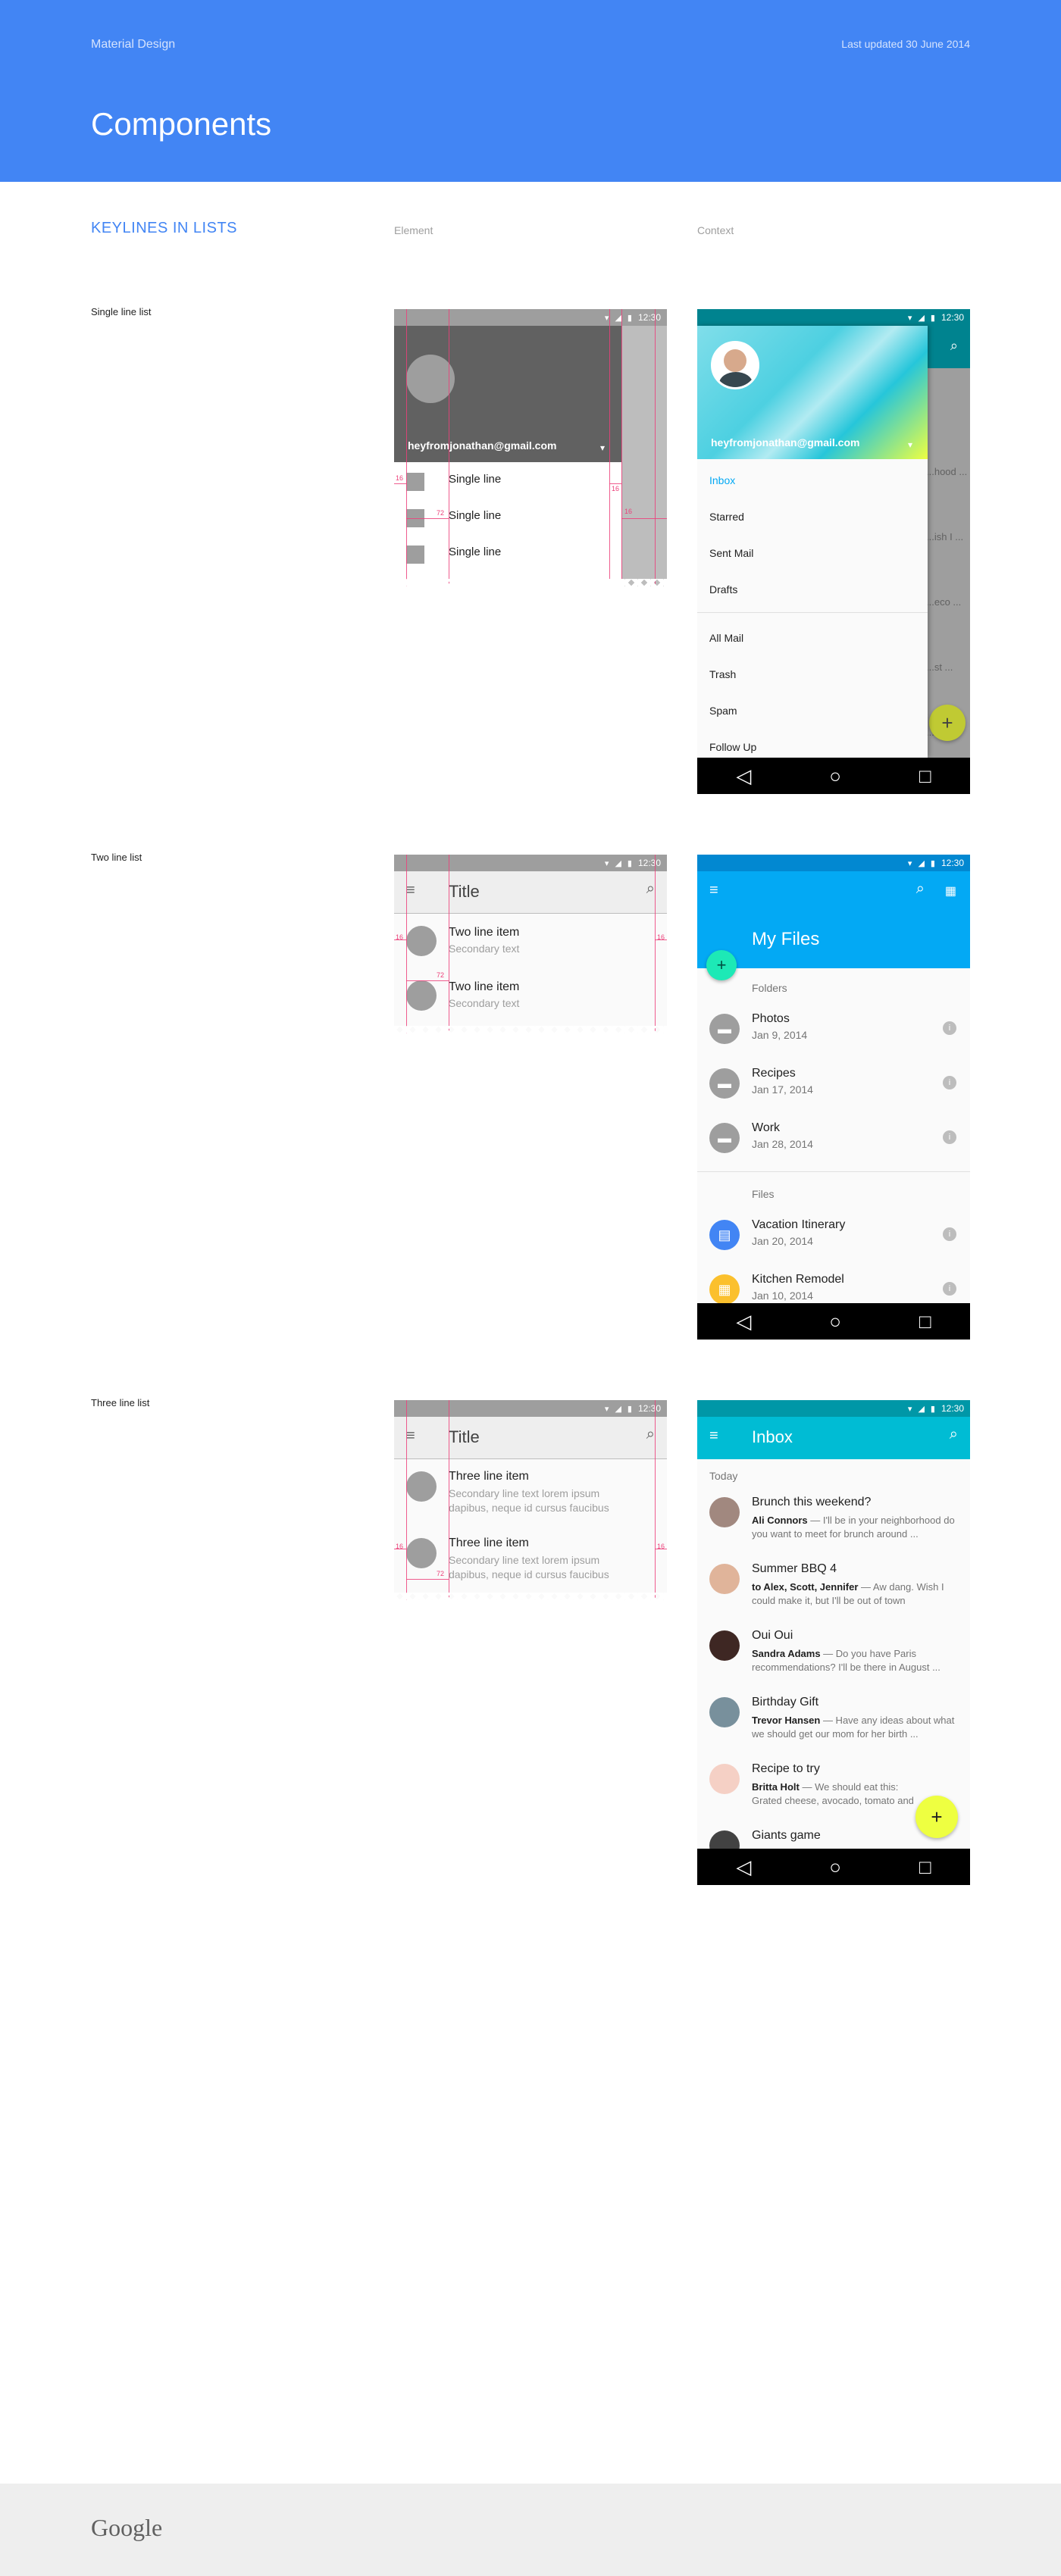 This screenshot has width=1061, height=2576. I want to click on file-date: Jan 28, 2014, so click(783, 1144).